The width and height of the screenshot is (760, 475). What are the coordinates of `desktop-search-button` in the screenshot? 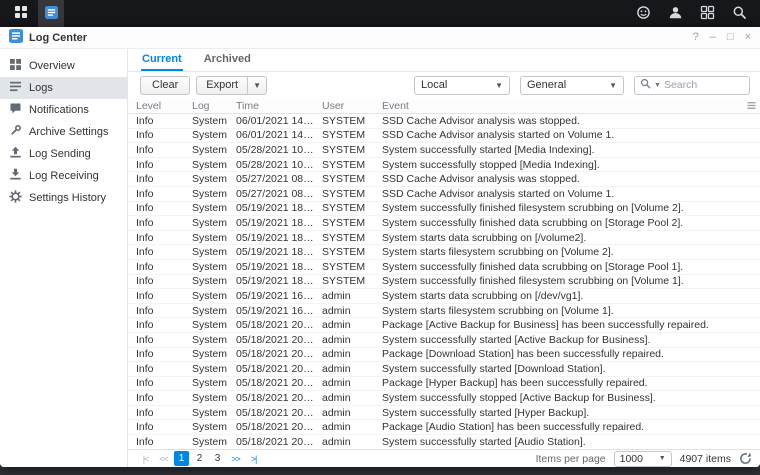 It's located at (739, 13).